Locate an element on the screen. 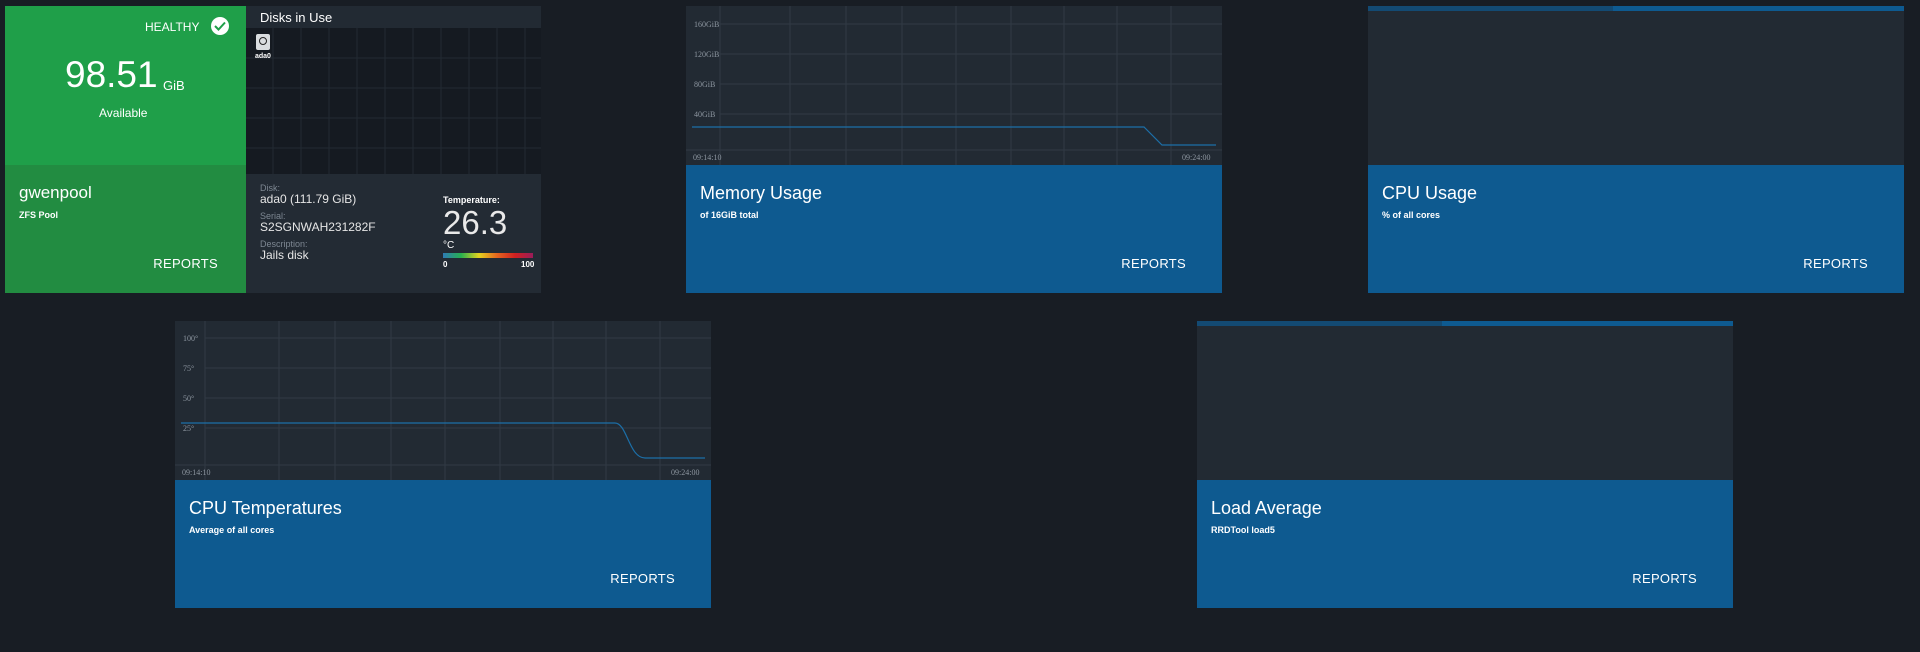 Image resolution: width=1920 pixels, height=652 pixels. cpu-usage-info: CPU Usage % of all cores REPORTS is located at coordinates (1636, 229).